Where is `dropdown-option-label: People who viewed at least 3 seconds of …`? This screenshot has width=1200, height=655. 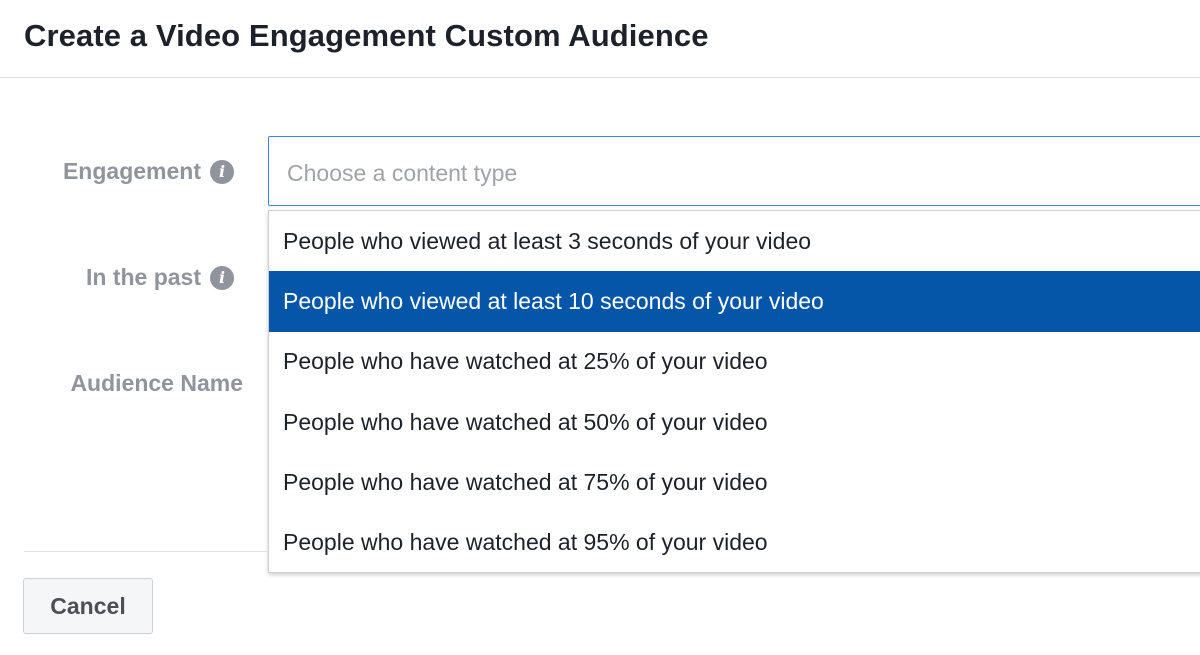 dropdown-option-label: People who viewed at least 3 seconds of … is located at coordinates (547, 240).